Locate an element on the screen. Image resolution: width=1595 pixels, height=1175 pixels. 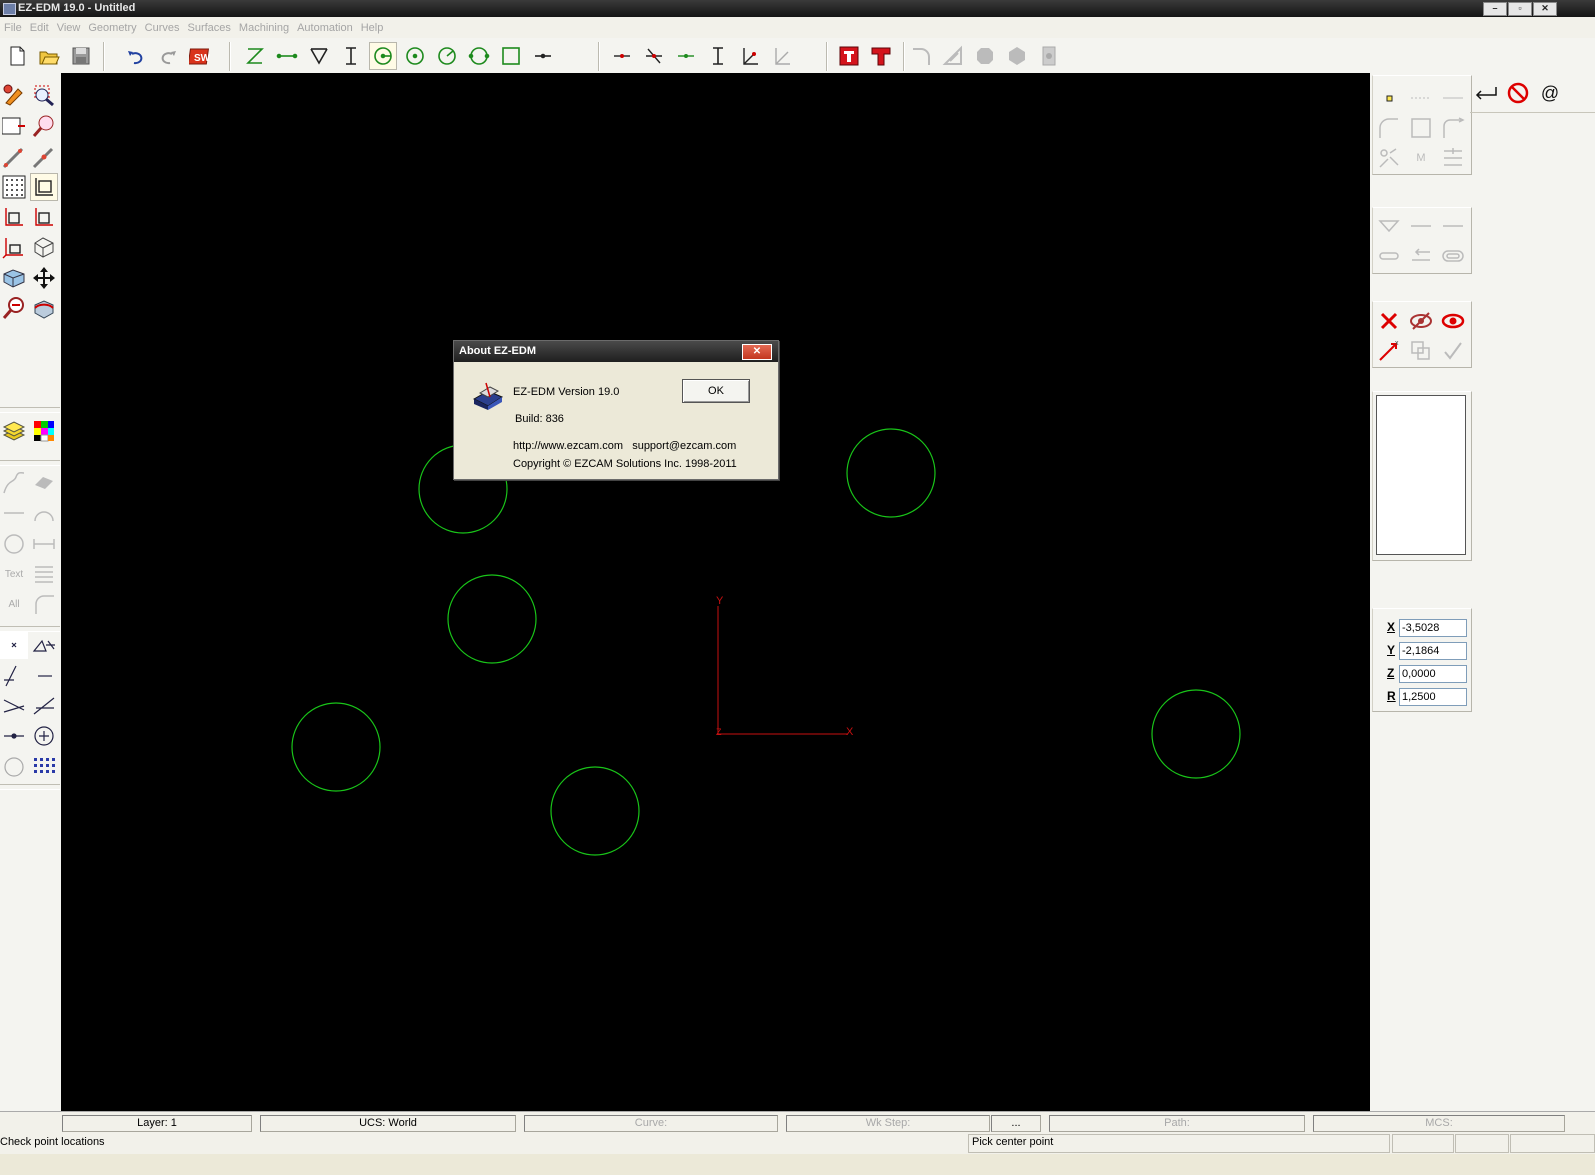
save-icon is located at coordinates (81, 56).